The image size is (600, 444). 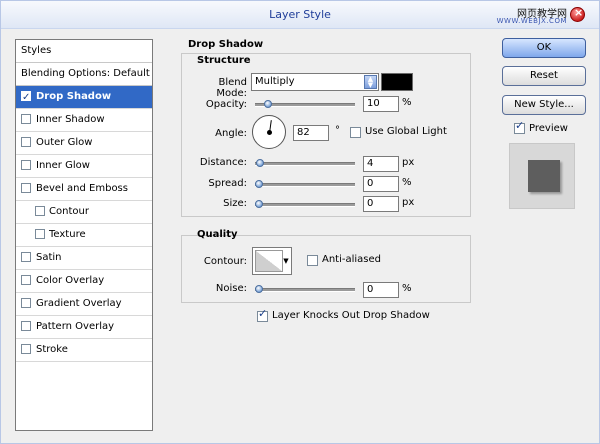 What do you see at coordinates (407, 288) in the screenshot?
I see `noise-unit: %` at bounding box center [407, 288].